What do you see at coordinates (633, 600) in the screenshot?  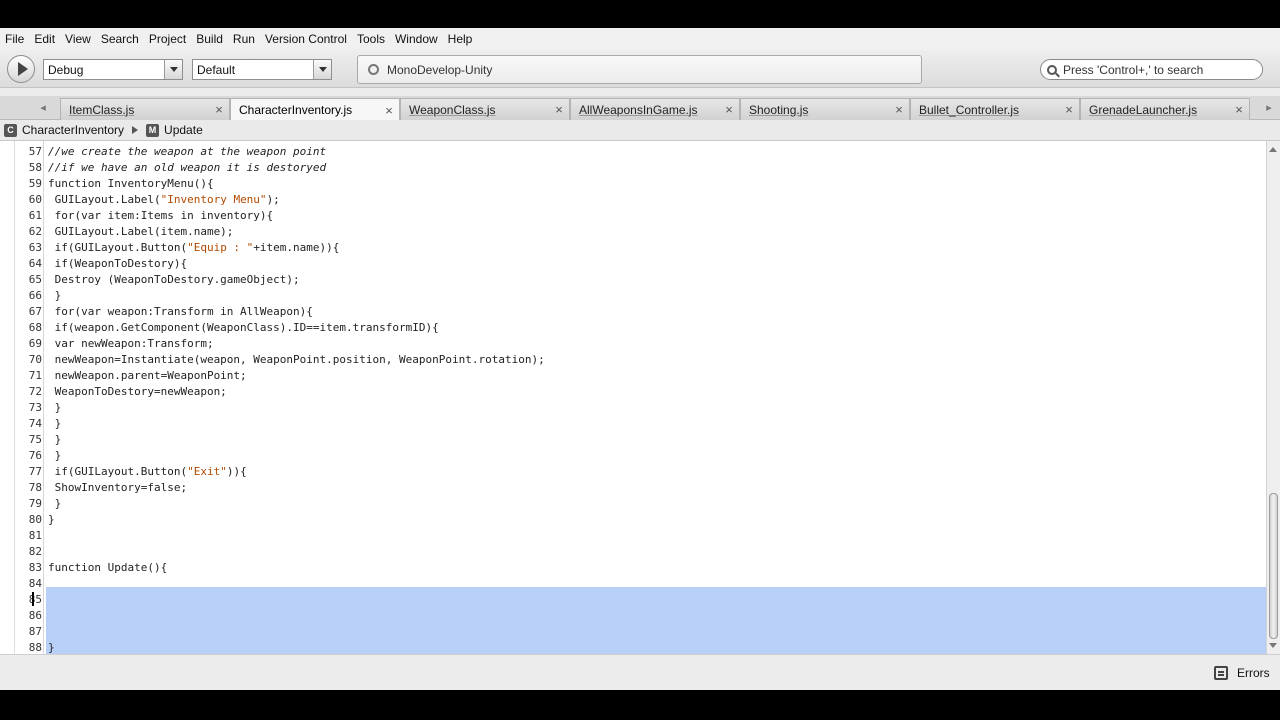 I see `code-line: 85` at bounding box center [633, 600].